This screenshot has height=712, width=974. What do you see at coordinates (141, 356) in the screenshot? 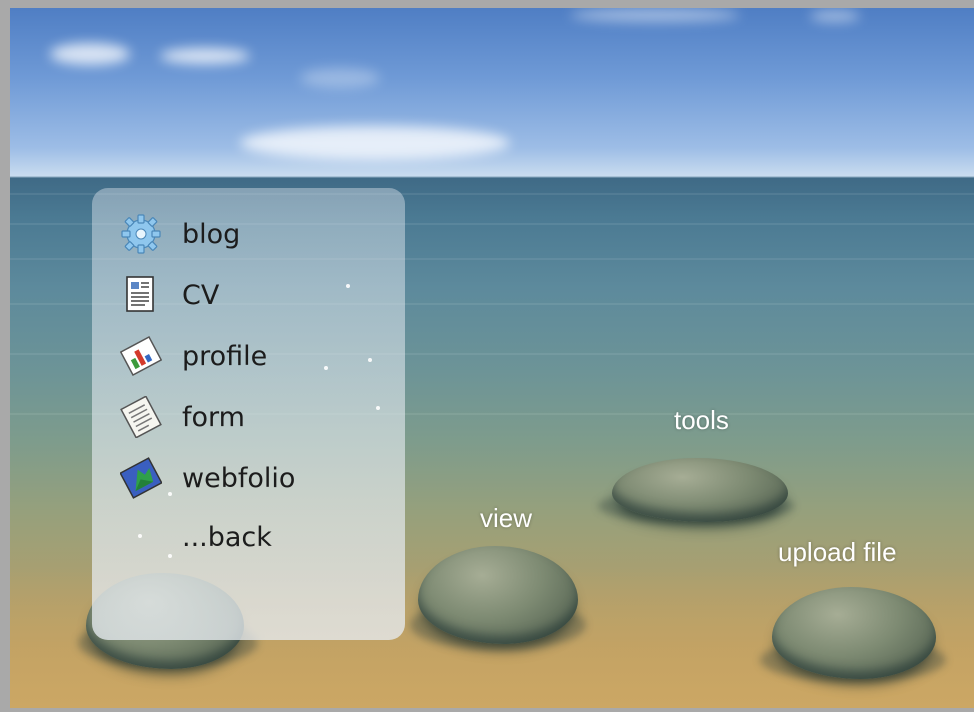
I see `chart-card-icon` at bounding box center [141, 356].